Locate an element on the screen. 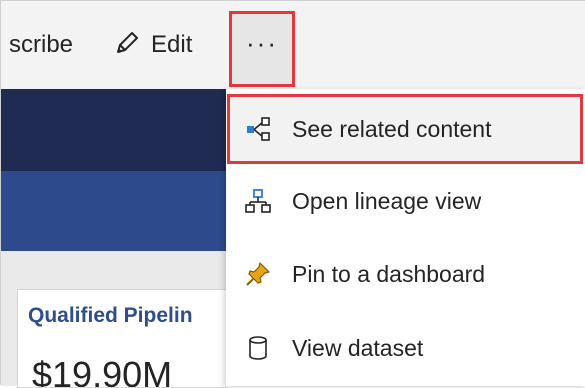  menu-item-label: Open lineage view is located at coordinates (387, 200).